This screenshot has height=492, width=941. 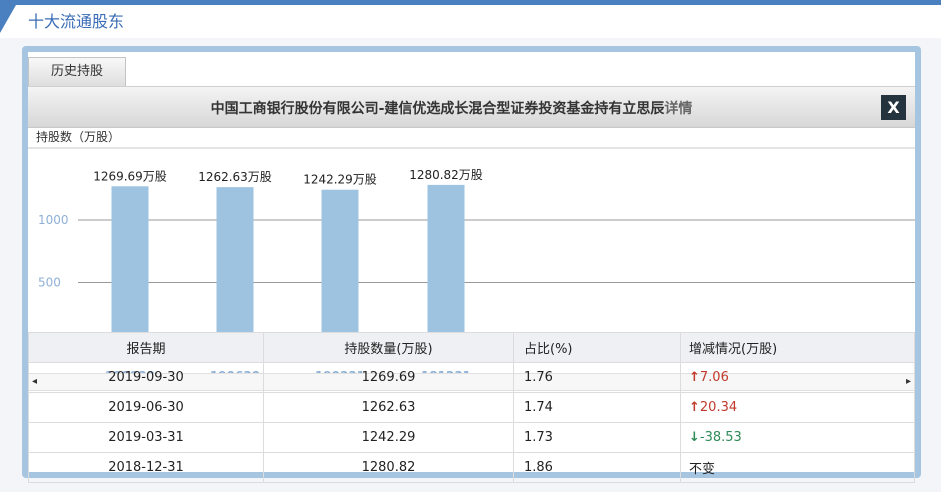 I want to click on header-wedge, so click(x=8, y=19).